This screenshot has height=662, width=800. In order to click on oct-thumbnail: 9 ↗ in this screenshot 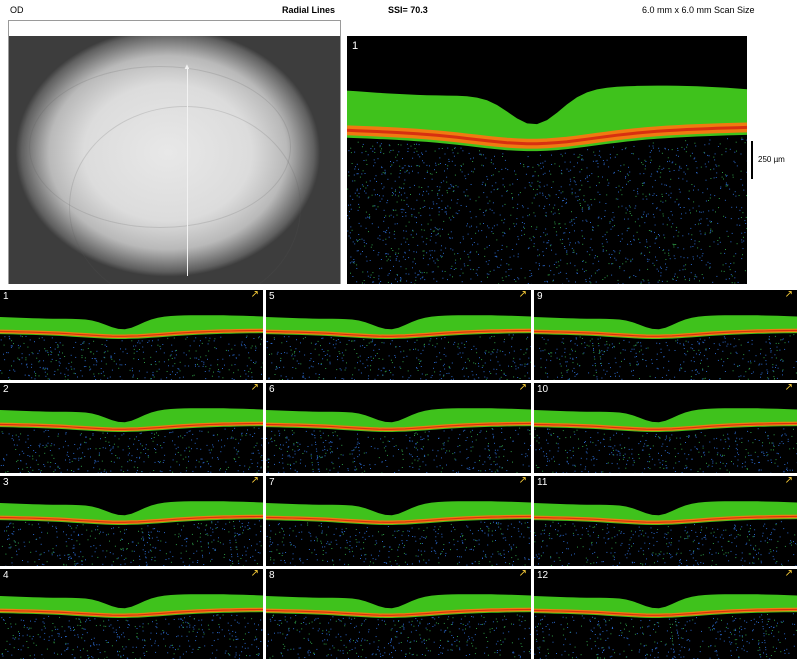, I will do `click(665, 335)`.